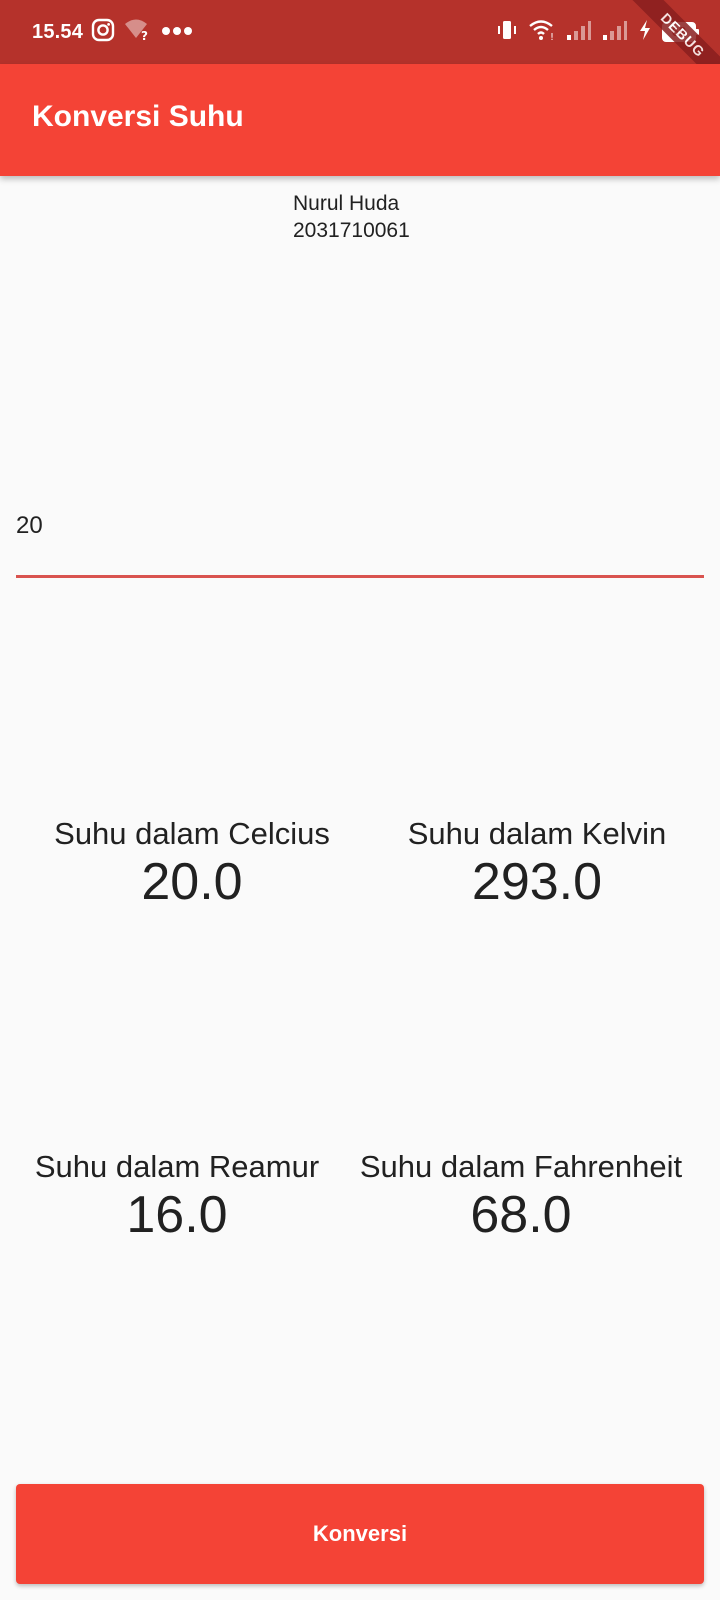 This screenshot has height=1600, width=720. What do you see at coordinates (346, 203) in the screenshot?
I see `student-name: Nurul Huda` at bounding box center [346, 203].